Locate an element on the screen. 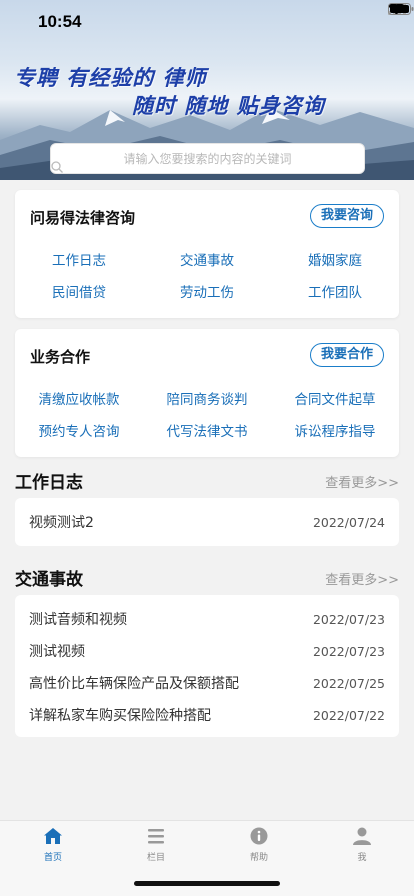  search-placeholder: 请输入您要搜索的内容的关键词 is located at coordinates (207, 159).